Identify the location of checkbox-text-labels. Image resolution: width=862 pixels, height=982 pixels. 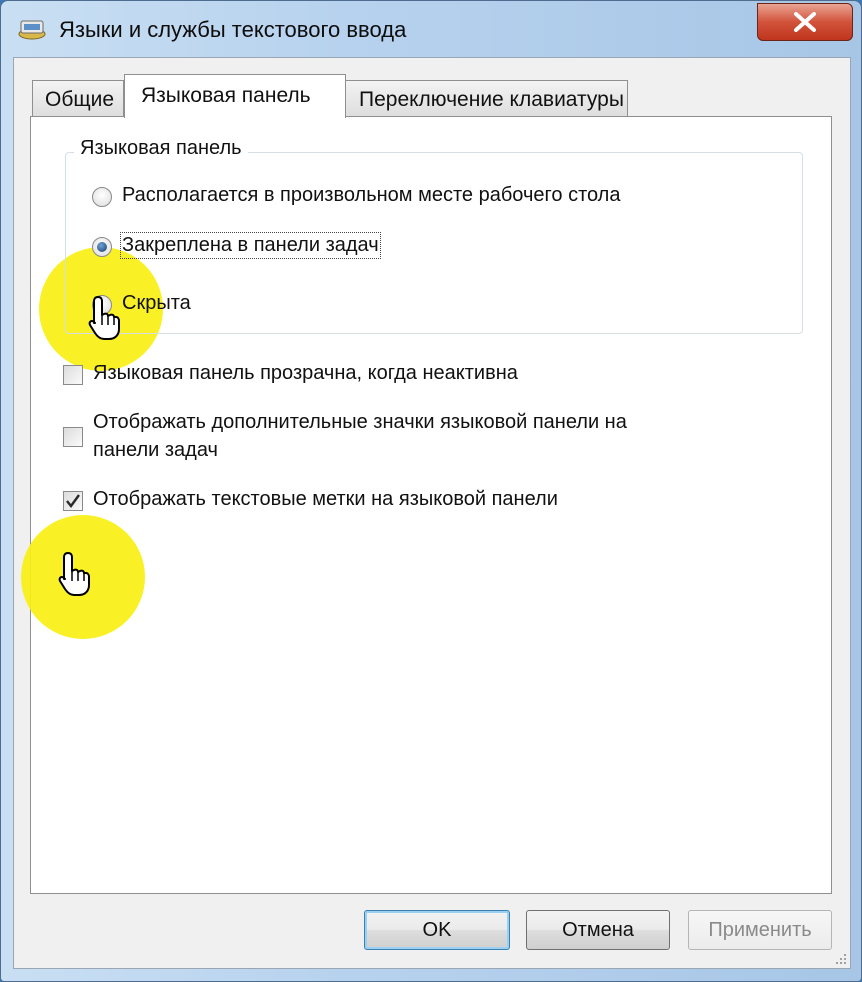
(73, 501).